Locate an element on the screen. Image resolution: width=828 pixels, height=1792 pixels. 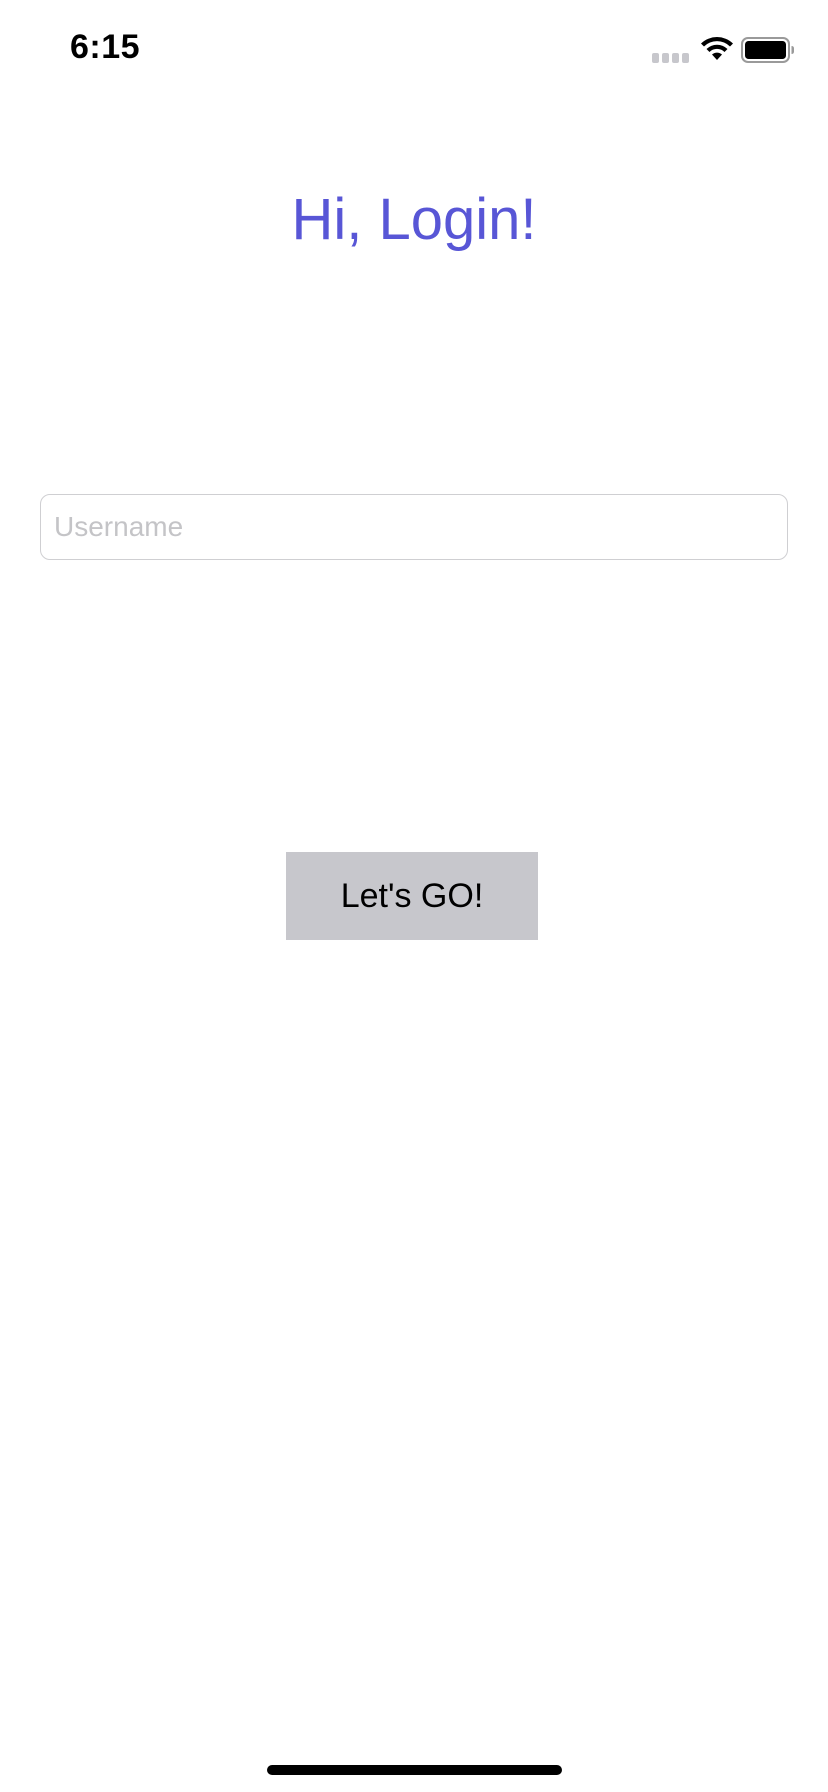
lets-go-button: Let's GO! is located at coordinates (412, 896).